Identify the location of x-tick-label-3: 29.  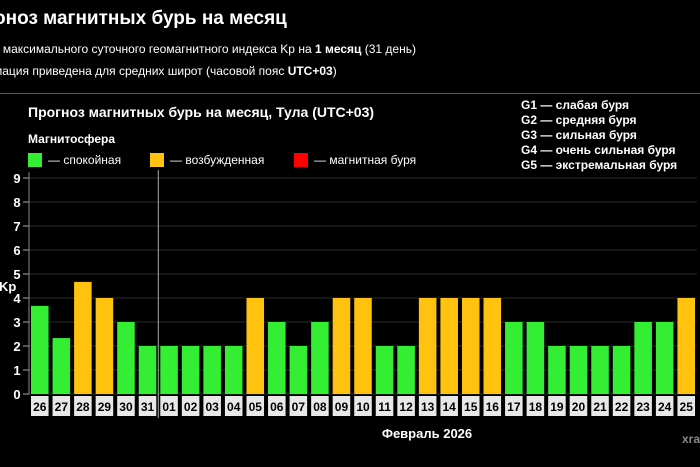
(105, 407).